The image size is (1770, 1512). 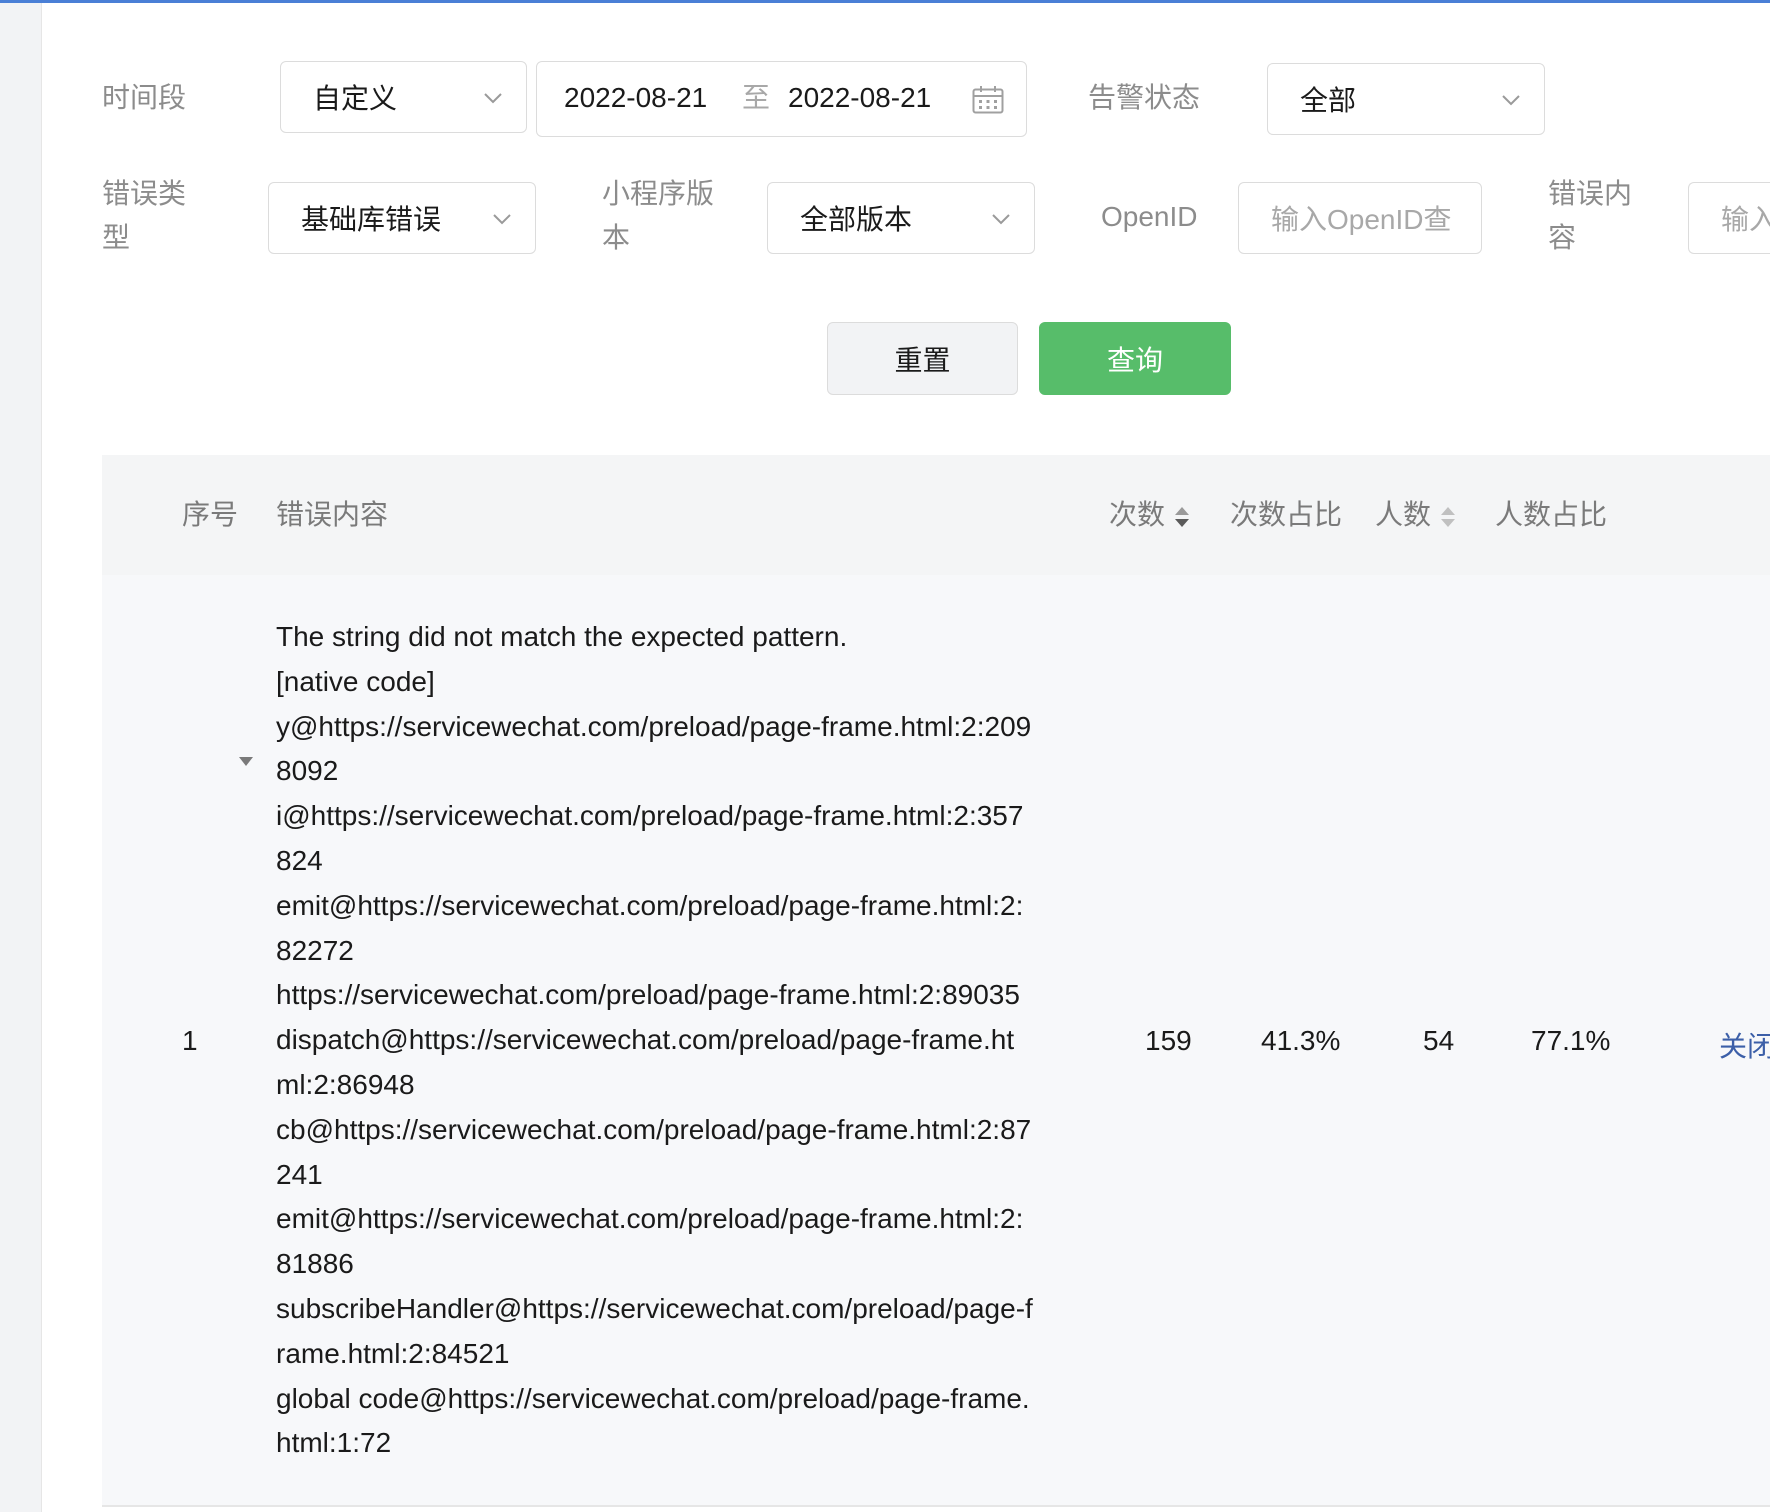 What do you see at coordinates (307, 771) in the screenshot?
I see `error-line: 8092` at bounding box center [307, 771].